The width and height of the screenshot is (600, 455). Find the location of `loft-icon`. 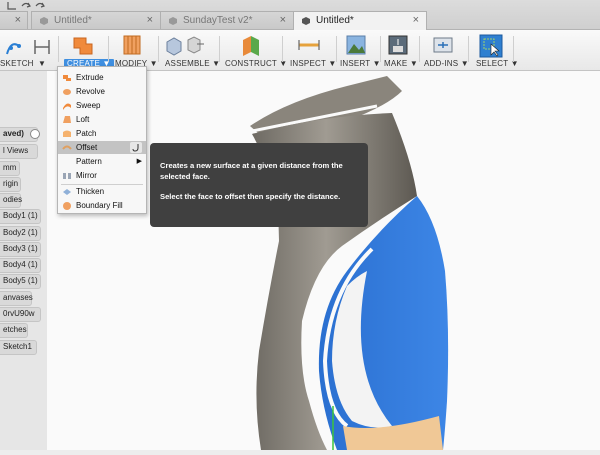

loft-icon is located at coordinates (67, 119).